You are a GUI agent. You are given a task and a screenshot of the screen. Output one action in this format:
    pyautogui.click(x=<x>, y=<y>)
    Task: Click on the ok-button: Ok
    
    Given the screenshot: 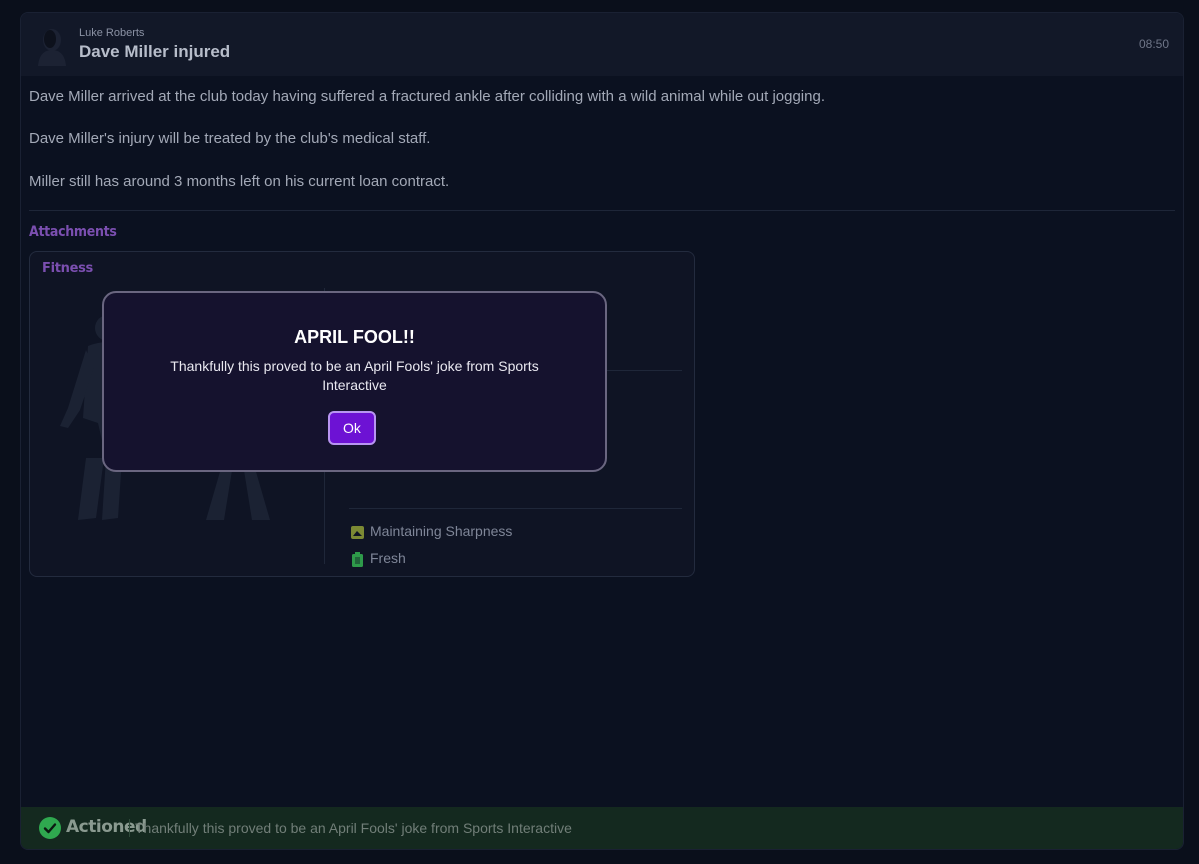 What is the action you would take?
    pyautogui.click(x=352, y=428)
    